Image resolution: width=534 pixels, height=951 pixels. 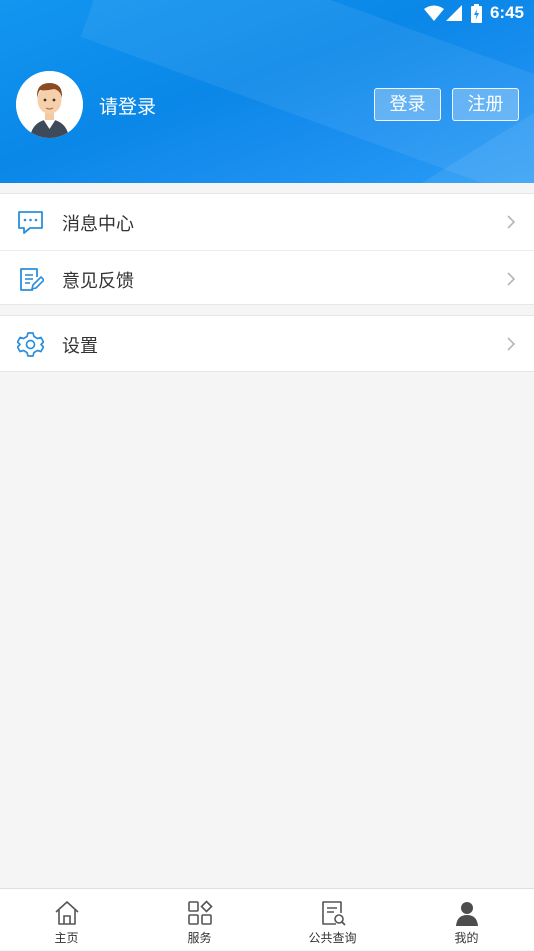 I want to click on gear-icon, so click(x=30, y=344).